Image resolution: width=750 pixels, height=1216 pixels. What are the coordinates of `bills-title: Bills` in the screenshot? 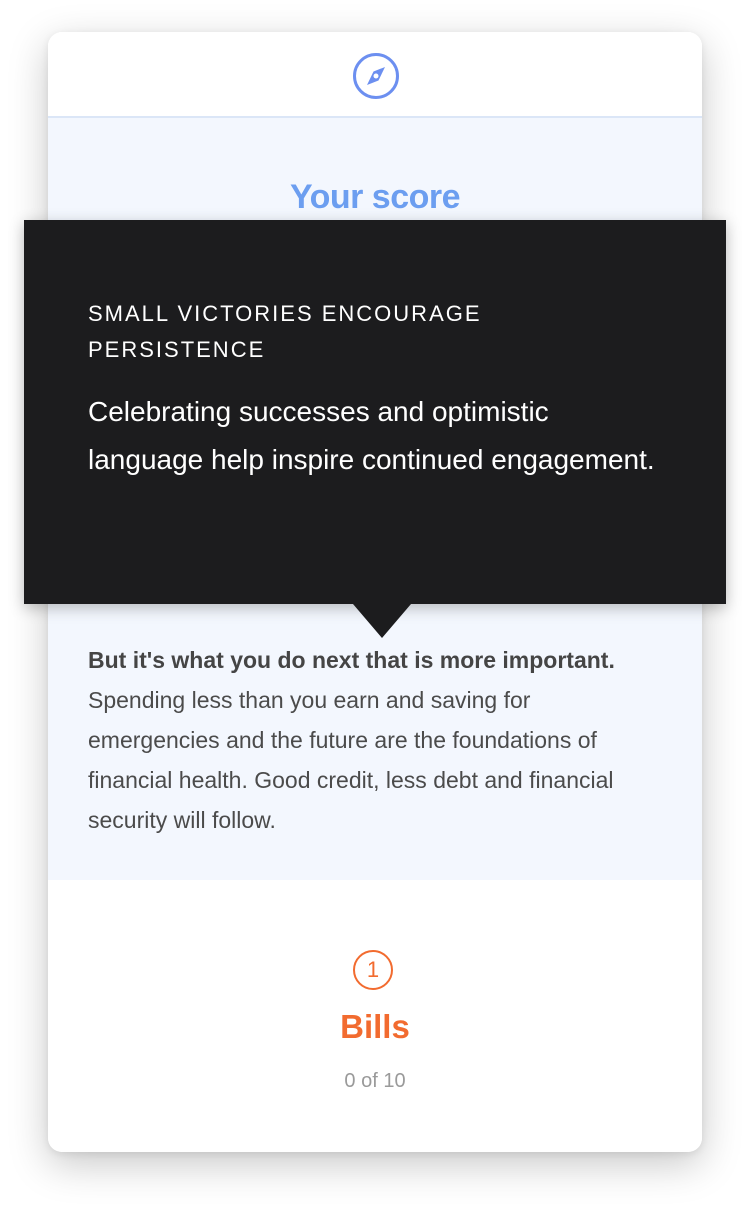 It's located at (375, 1027).